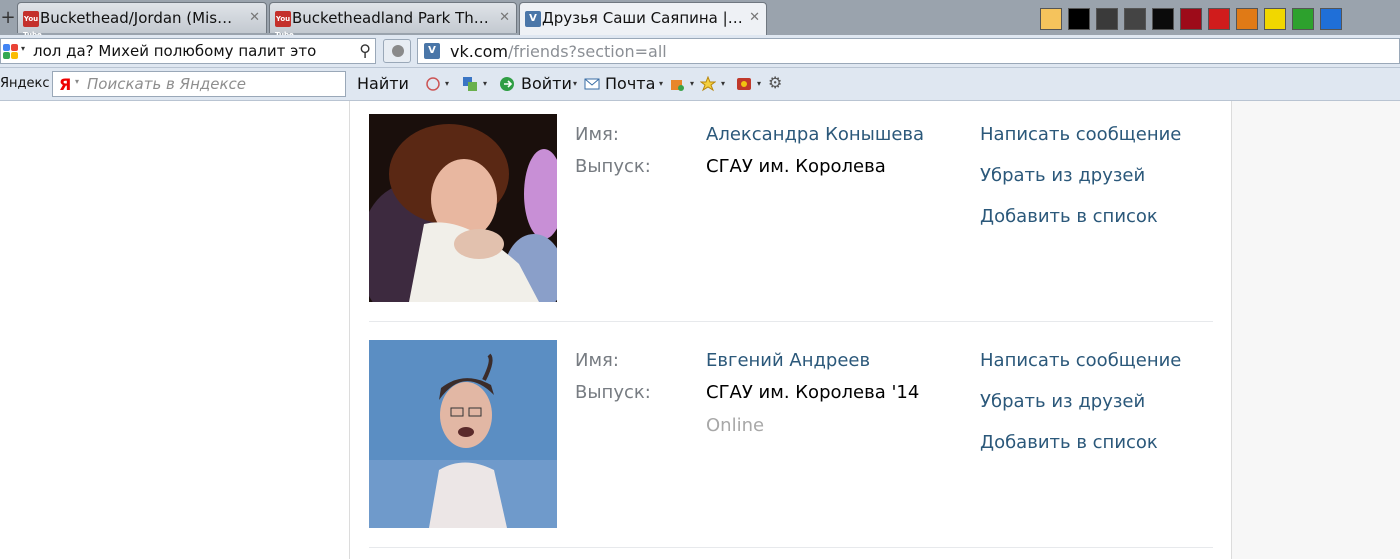  Describe the element at coordinates (383, 83) in the screenshot. I see `find-button: Найти` at that location.